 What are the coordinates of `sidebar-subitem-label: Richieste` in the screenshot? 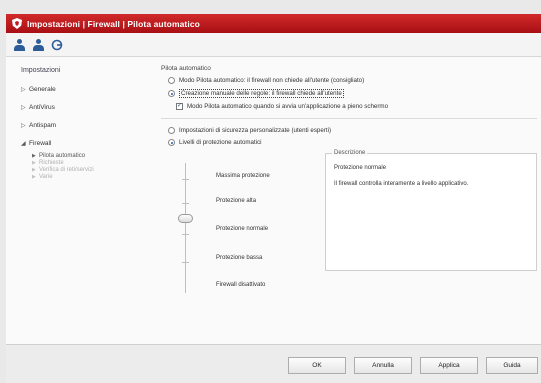 It's located at (51, 163).